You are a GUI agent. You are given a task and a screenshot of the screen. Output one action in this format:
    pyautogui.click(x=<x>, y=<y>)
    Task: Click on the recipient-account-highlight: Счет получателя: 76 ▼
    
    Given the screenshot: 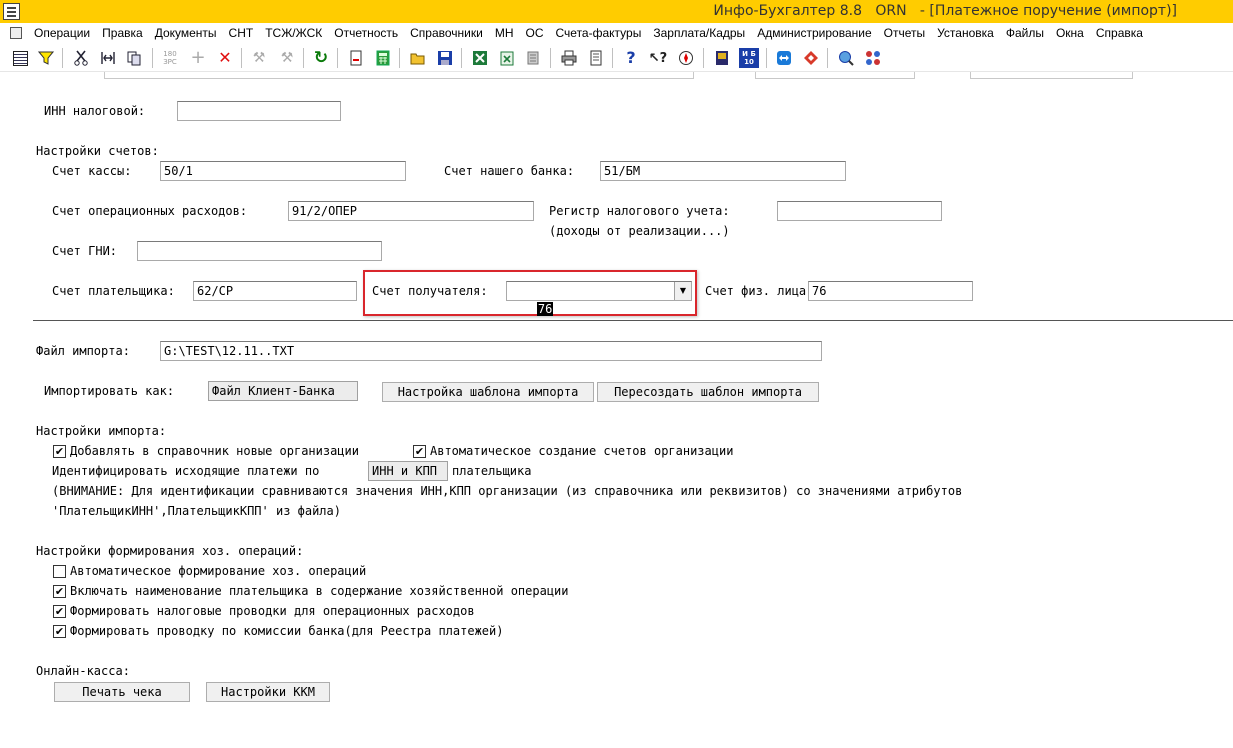 What is the action you would take?
    pyautogui.click(x=530, y=293)
    